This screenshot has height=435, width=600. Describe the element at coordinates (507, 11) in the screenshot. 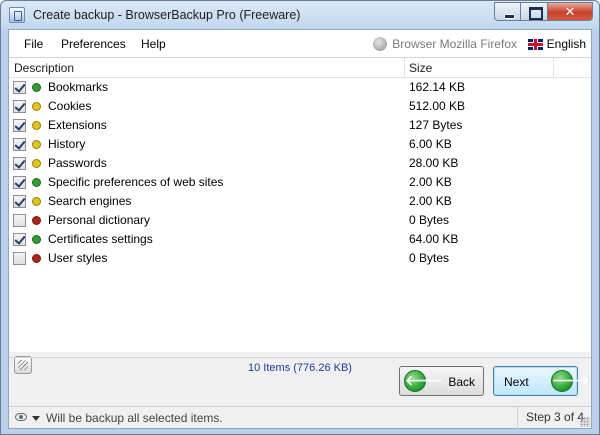

I see `minimize-button` at that location.